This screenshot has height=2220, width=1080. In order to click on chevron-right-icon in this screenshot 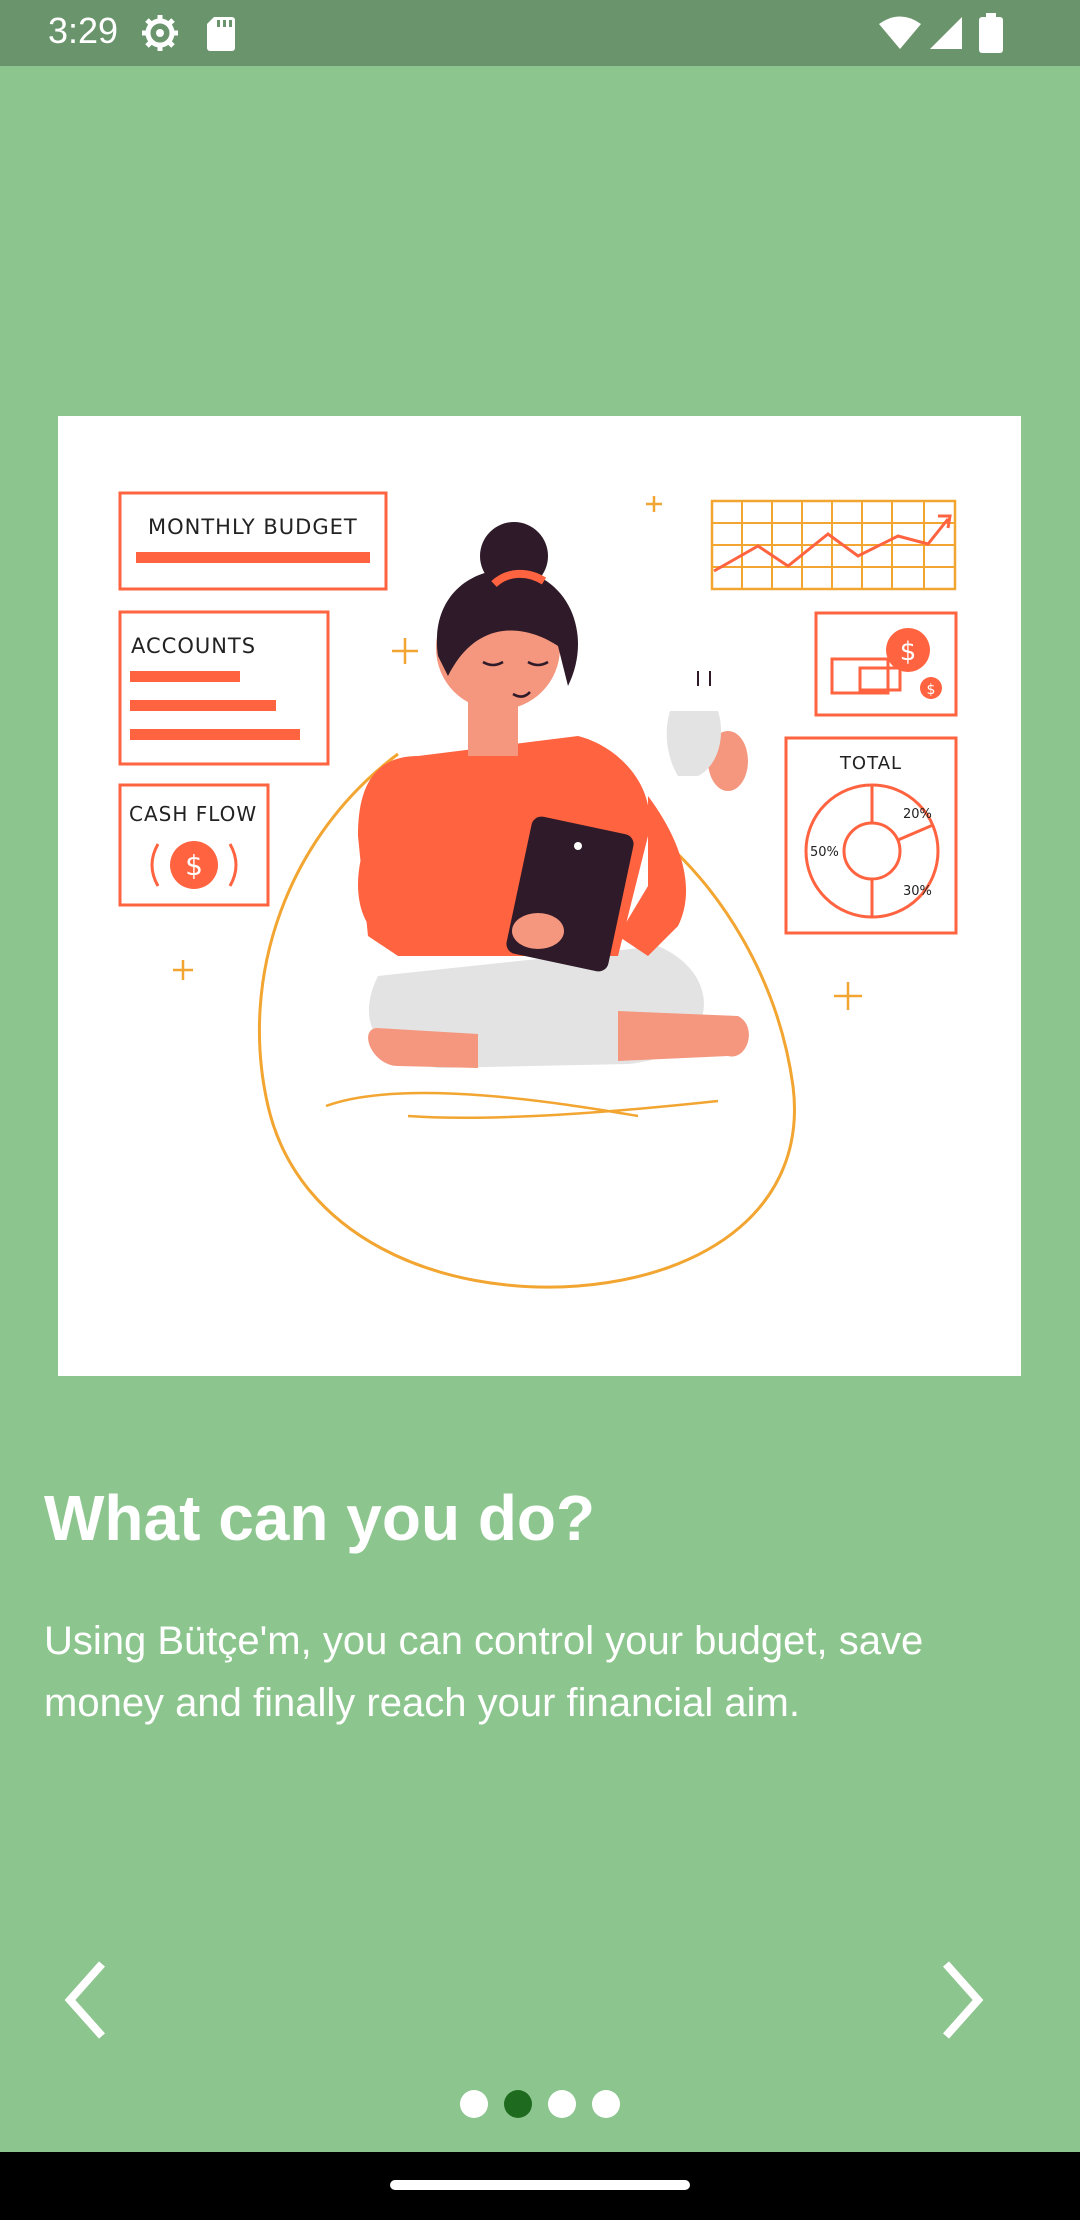, I will do `click(963, 2000)`.